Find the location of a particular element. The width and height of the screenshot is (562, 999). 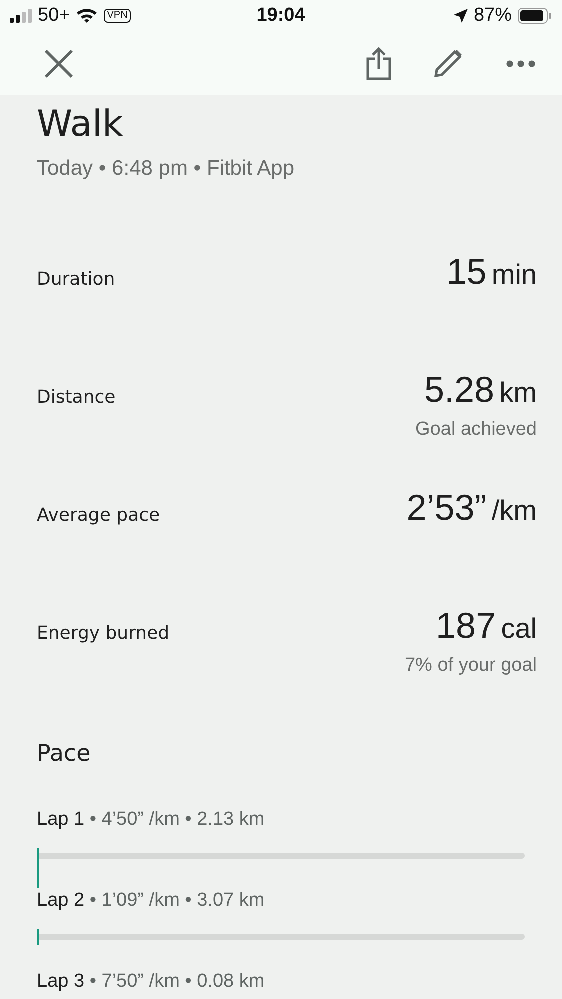

stat-value: 2’53”/km is located at coordinates (471, 508).